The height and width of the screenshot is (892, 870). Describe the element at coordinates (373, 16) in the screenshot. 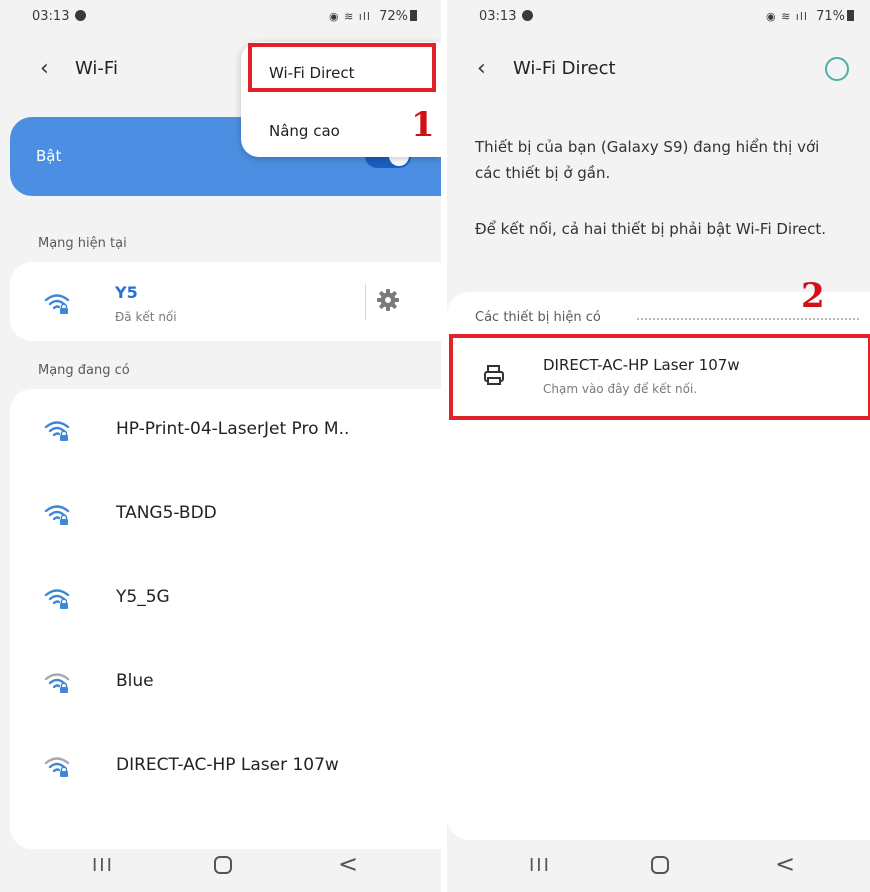

I see `status-right: ◉ ≋ ıll 72%` at that location.